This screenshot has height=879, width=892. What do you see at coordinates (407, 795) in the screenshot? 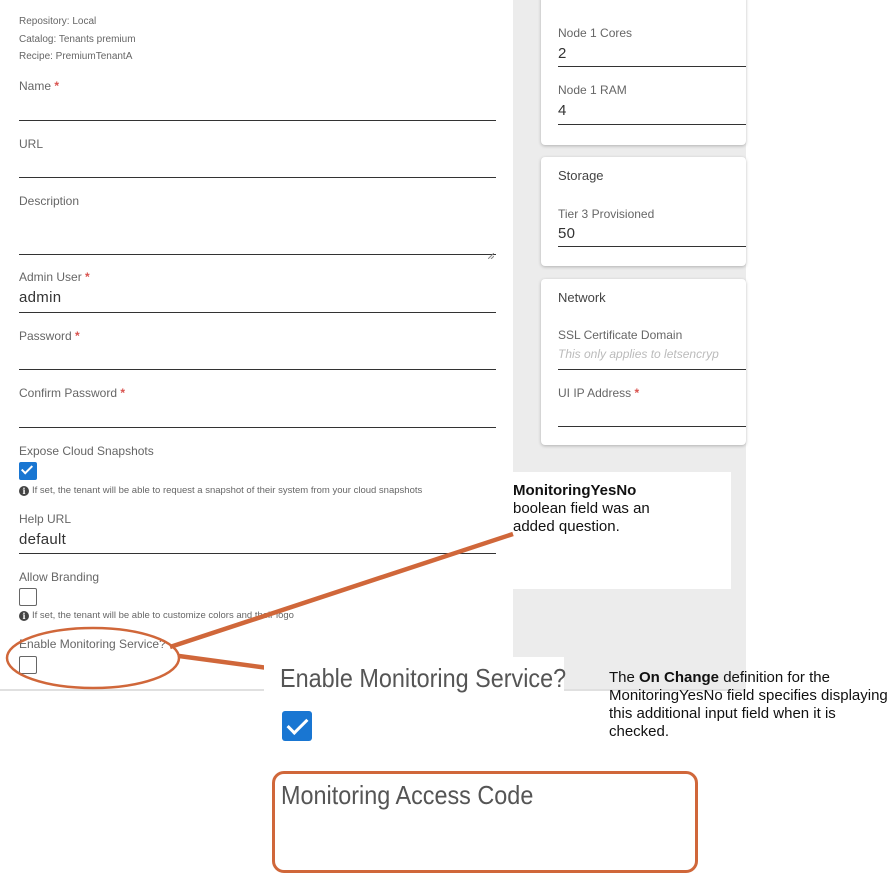
I see `zoom-access-code-label: Monitoring Access Code` at bounding box center [407, 795].